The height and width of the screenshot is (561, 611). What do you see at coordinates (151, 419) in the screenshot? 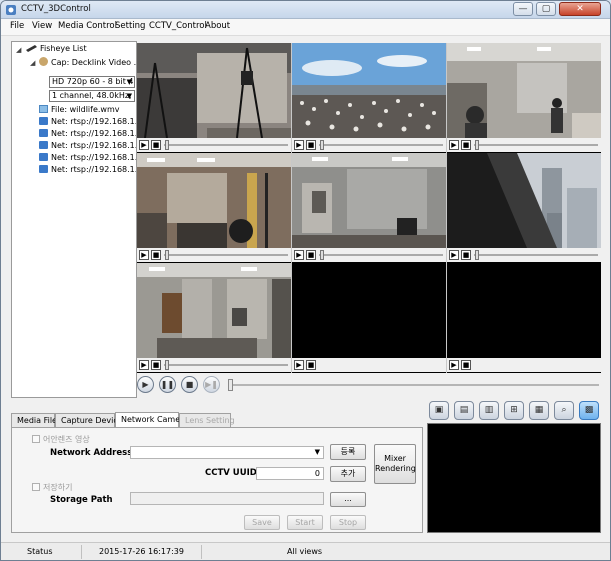
I see `tab-network-camera: Network Camera` at bounding box center [151, 419].